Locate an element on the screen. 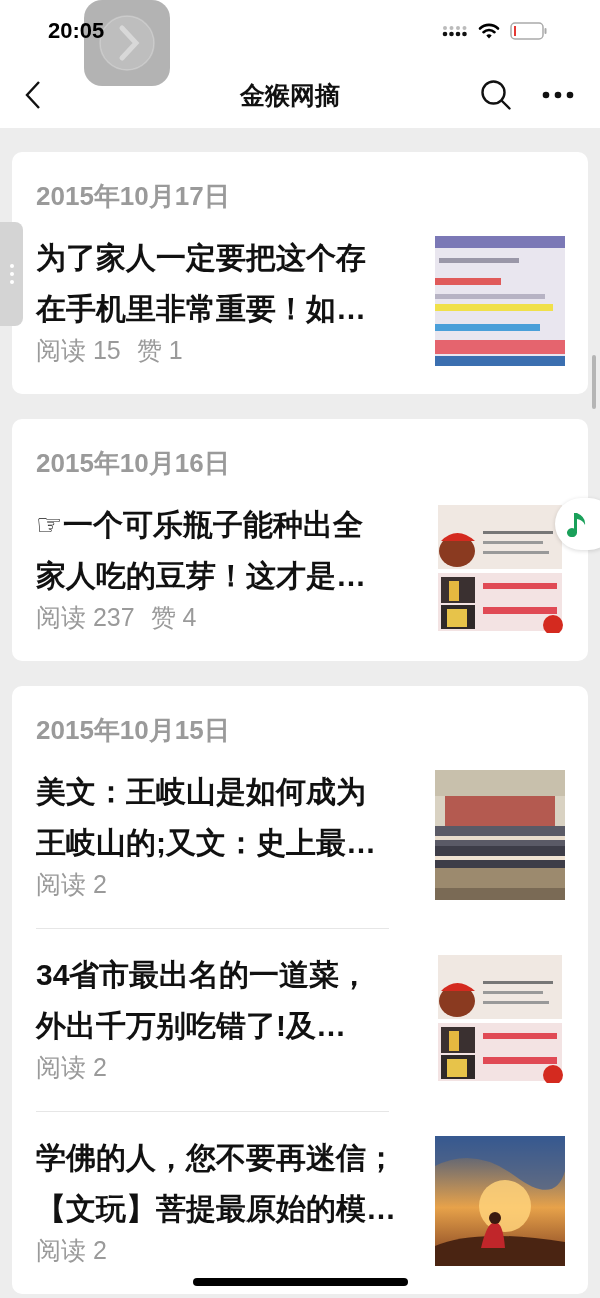 The width and height of the screenshot is (600, 1298). status-time: 20:05 is located at coordinates (76, 31).